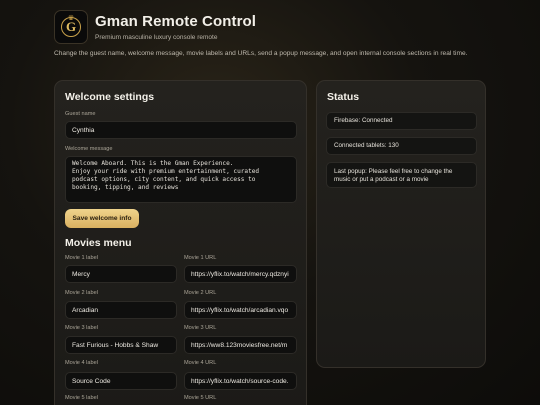 The width and height of the screenshot is (540, 405). What do you see at coordinates (401, 121) in the screenshot?
I see `firebase-status: Firebase: Connected` at bounding box center [401, 121].